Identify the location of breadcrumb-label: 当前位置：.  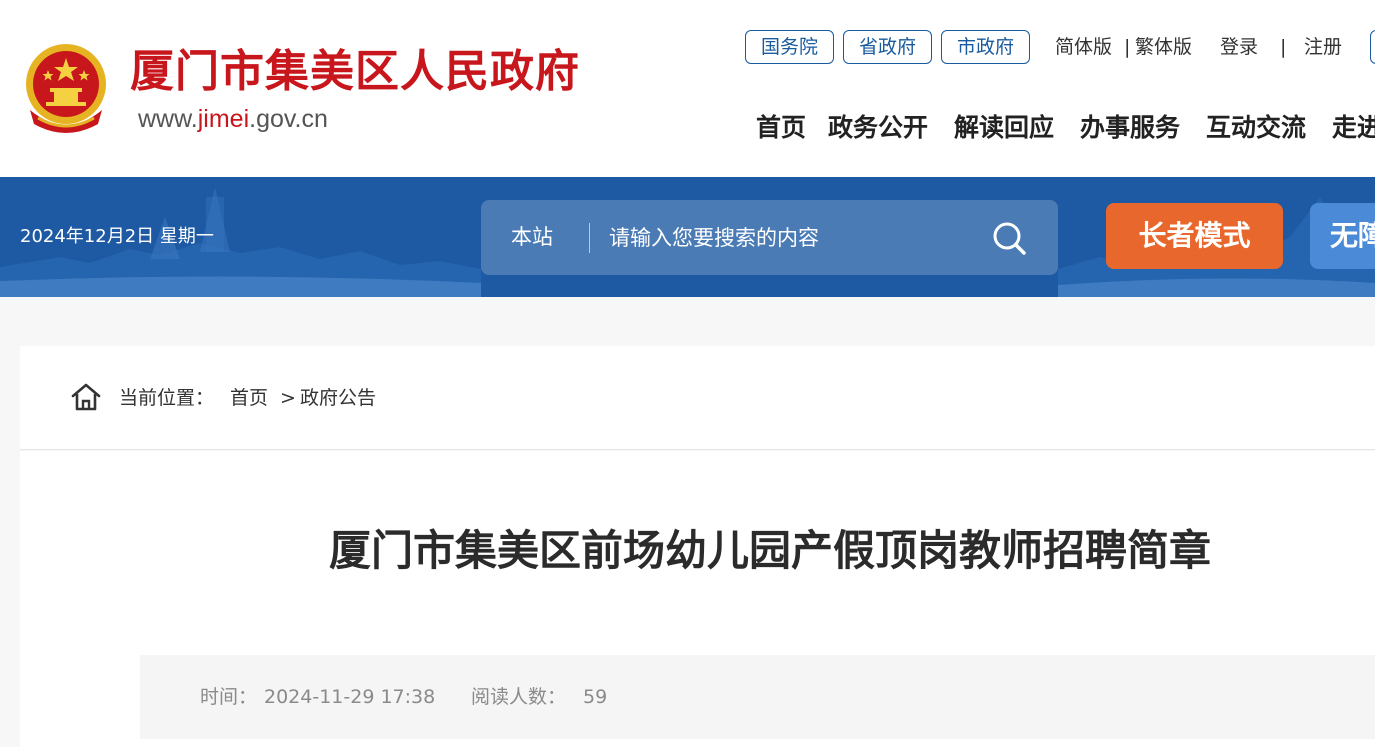
(167, 398).